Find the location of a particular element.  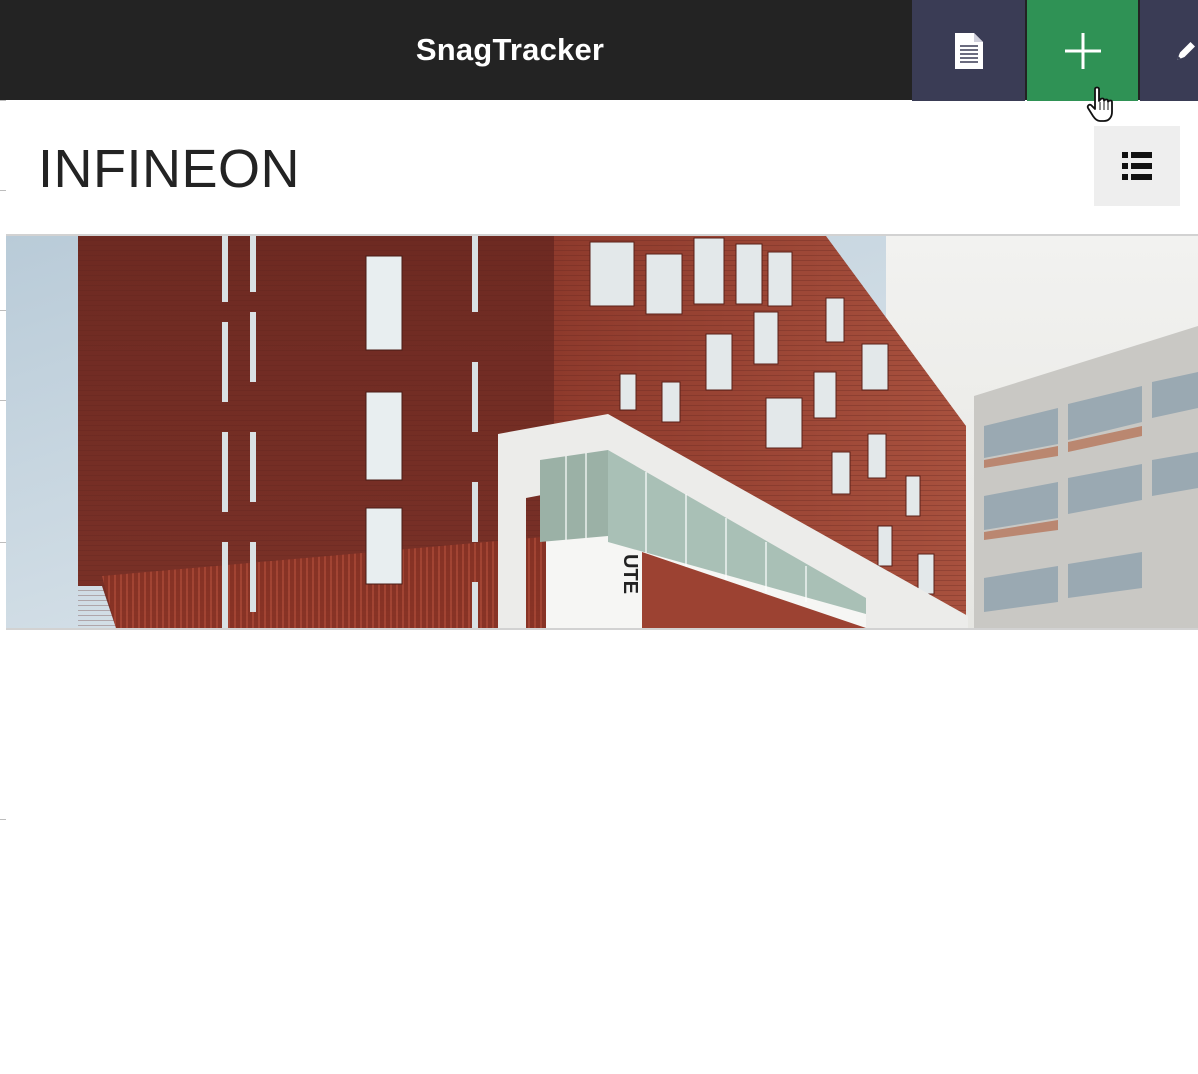

building-sign-text: UTE is located at coordinates (630, 574).